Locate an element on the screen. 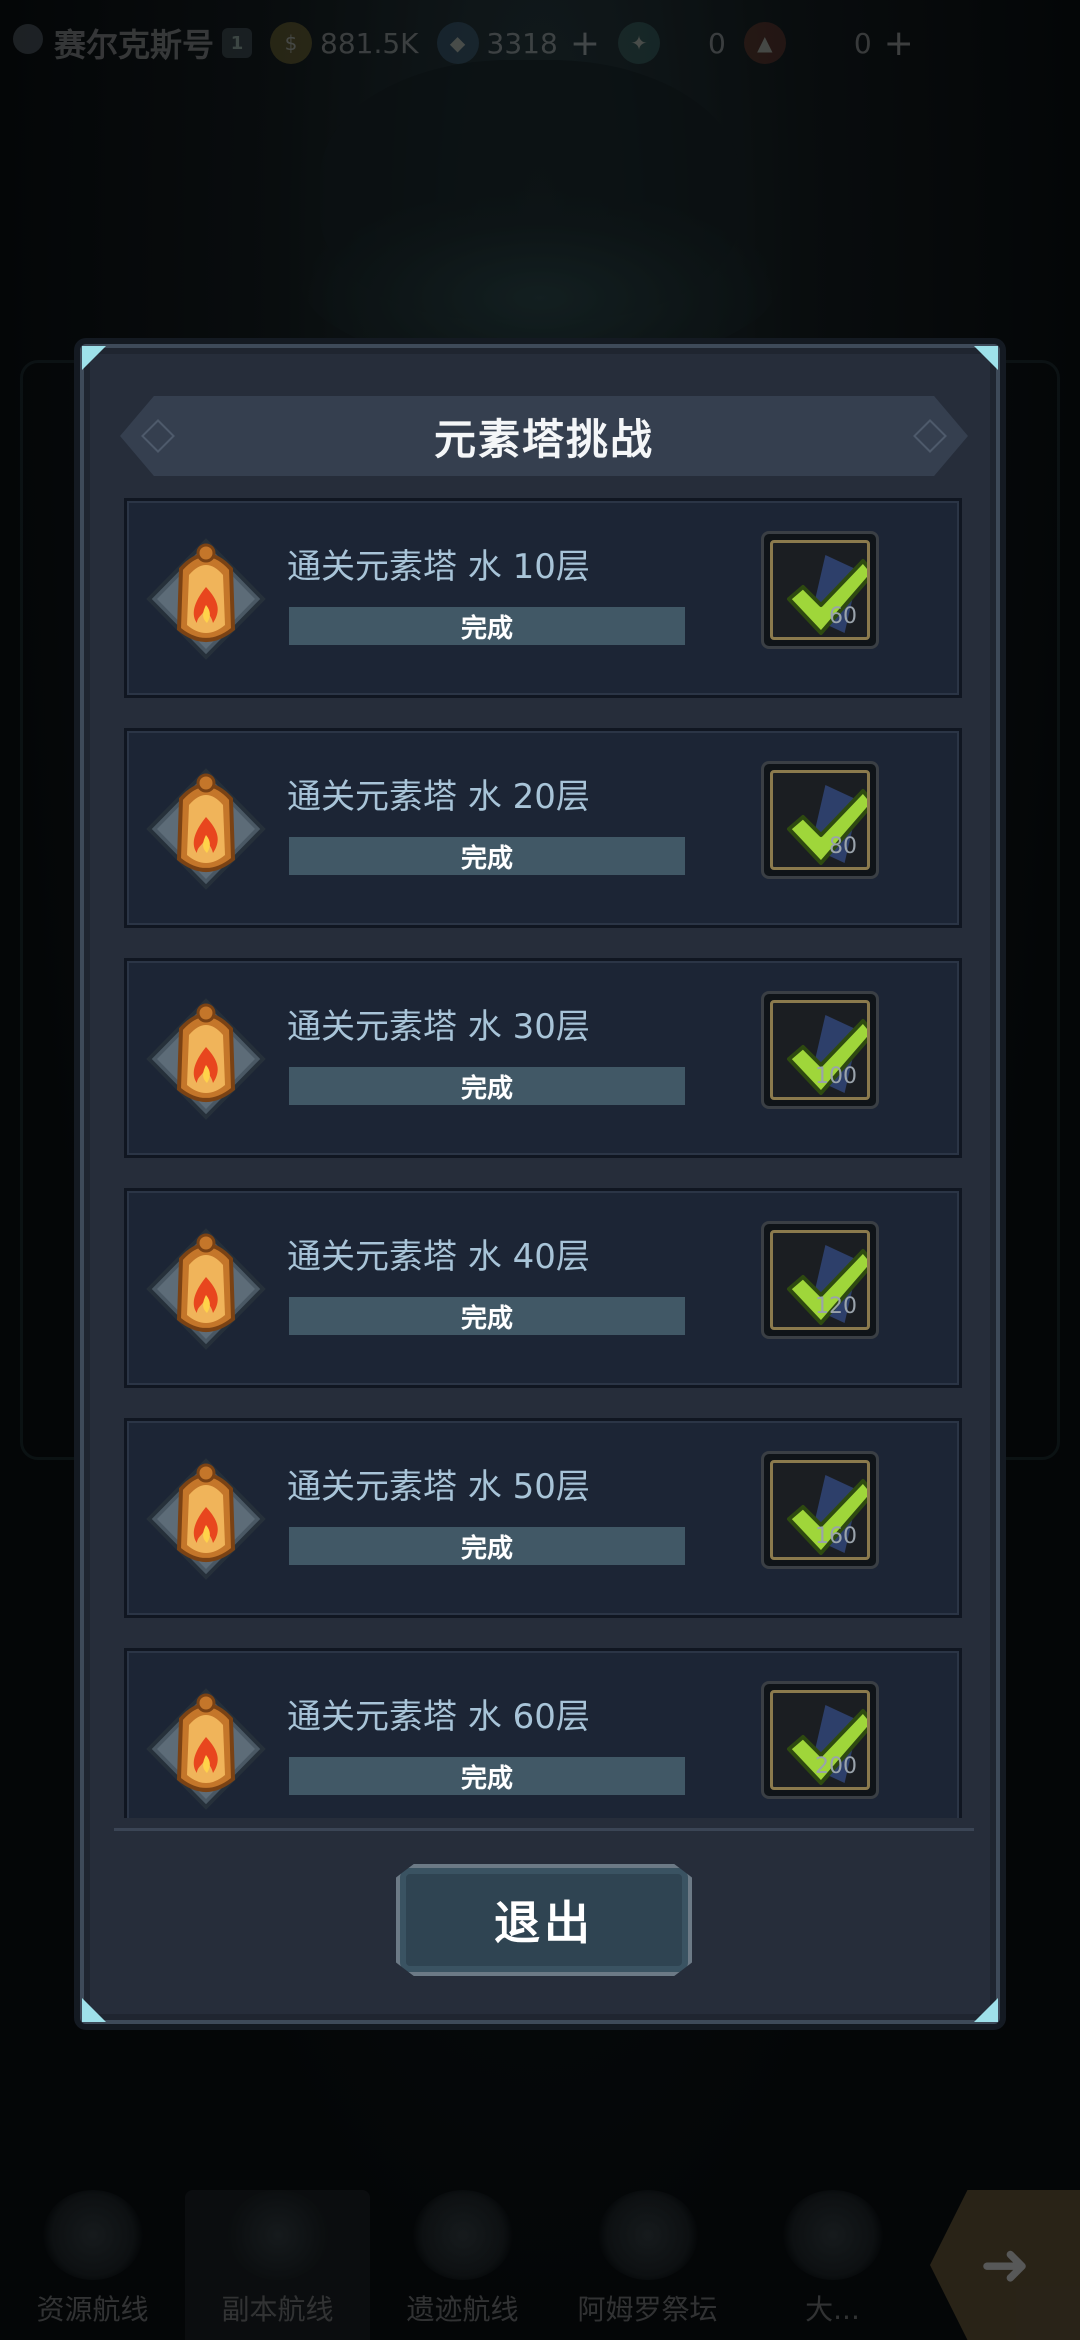 The height and width of the screenshot is (2340, 1080). reward-slot: 80 is located at coordinates (820, 820).